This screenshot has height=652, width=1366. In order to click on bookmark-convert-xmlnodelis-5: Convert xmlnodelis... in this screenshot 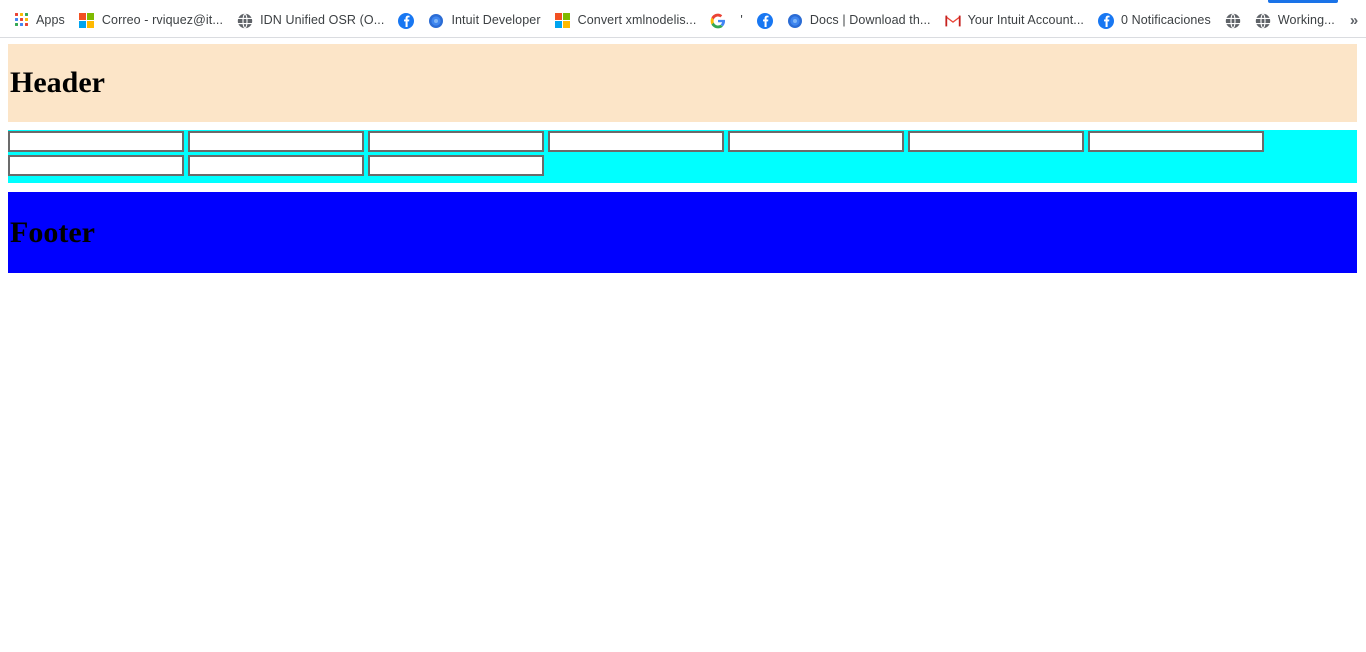, I will do `click(626, 21)`.